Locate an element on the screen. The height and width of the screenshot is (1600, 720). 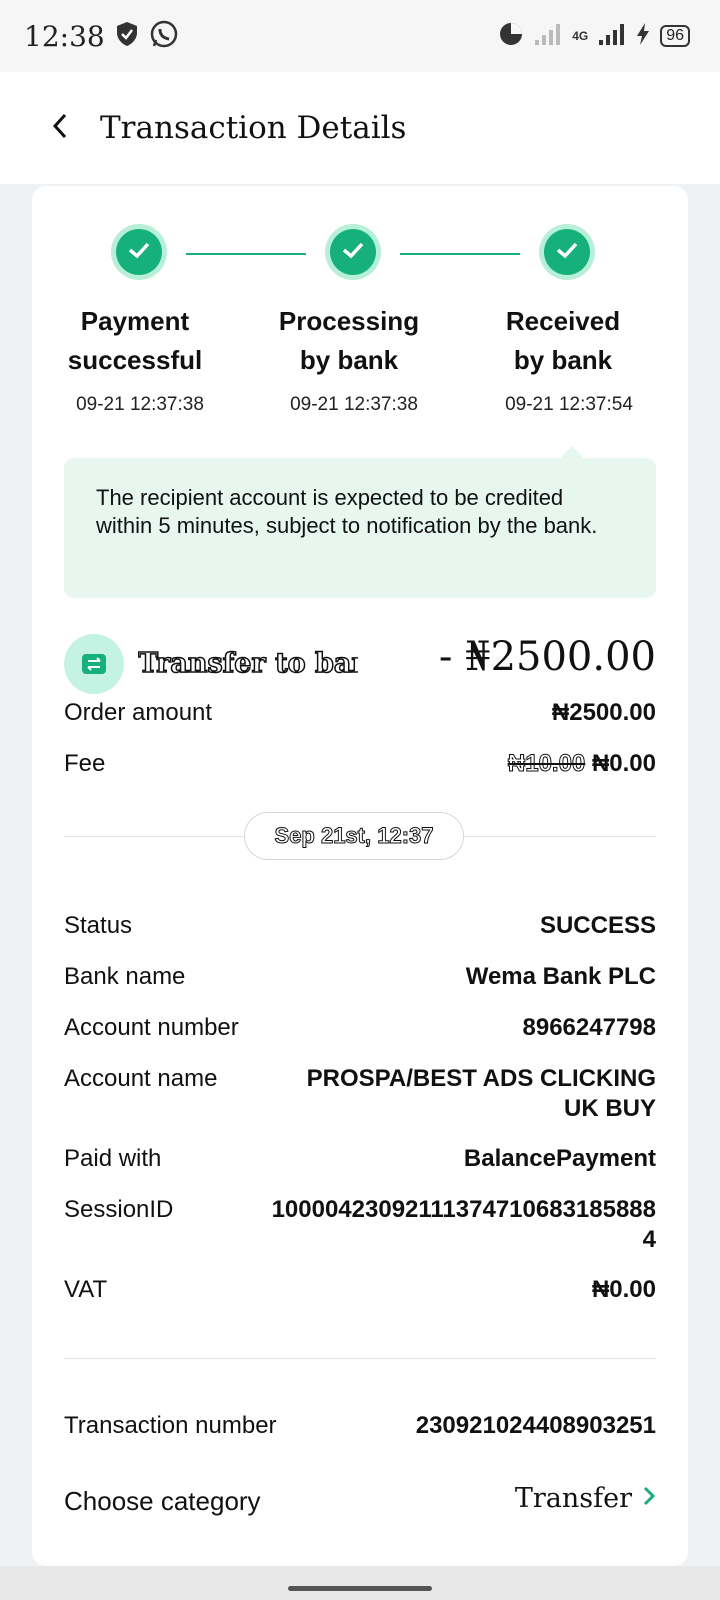
shield-icon is located at coordinates (127, 36).